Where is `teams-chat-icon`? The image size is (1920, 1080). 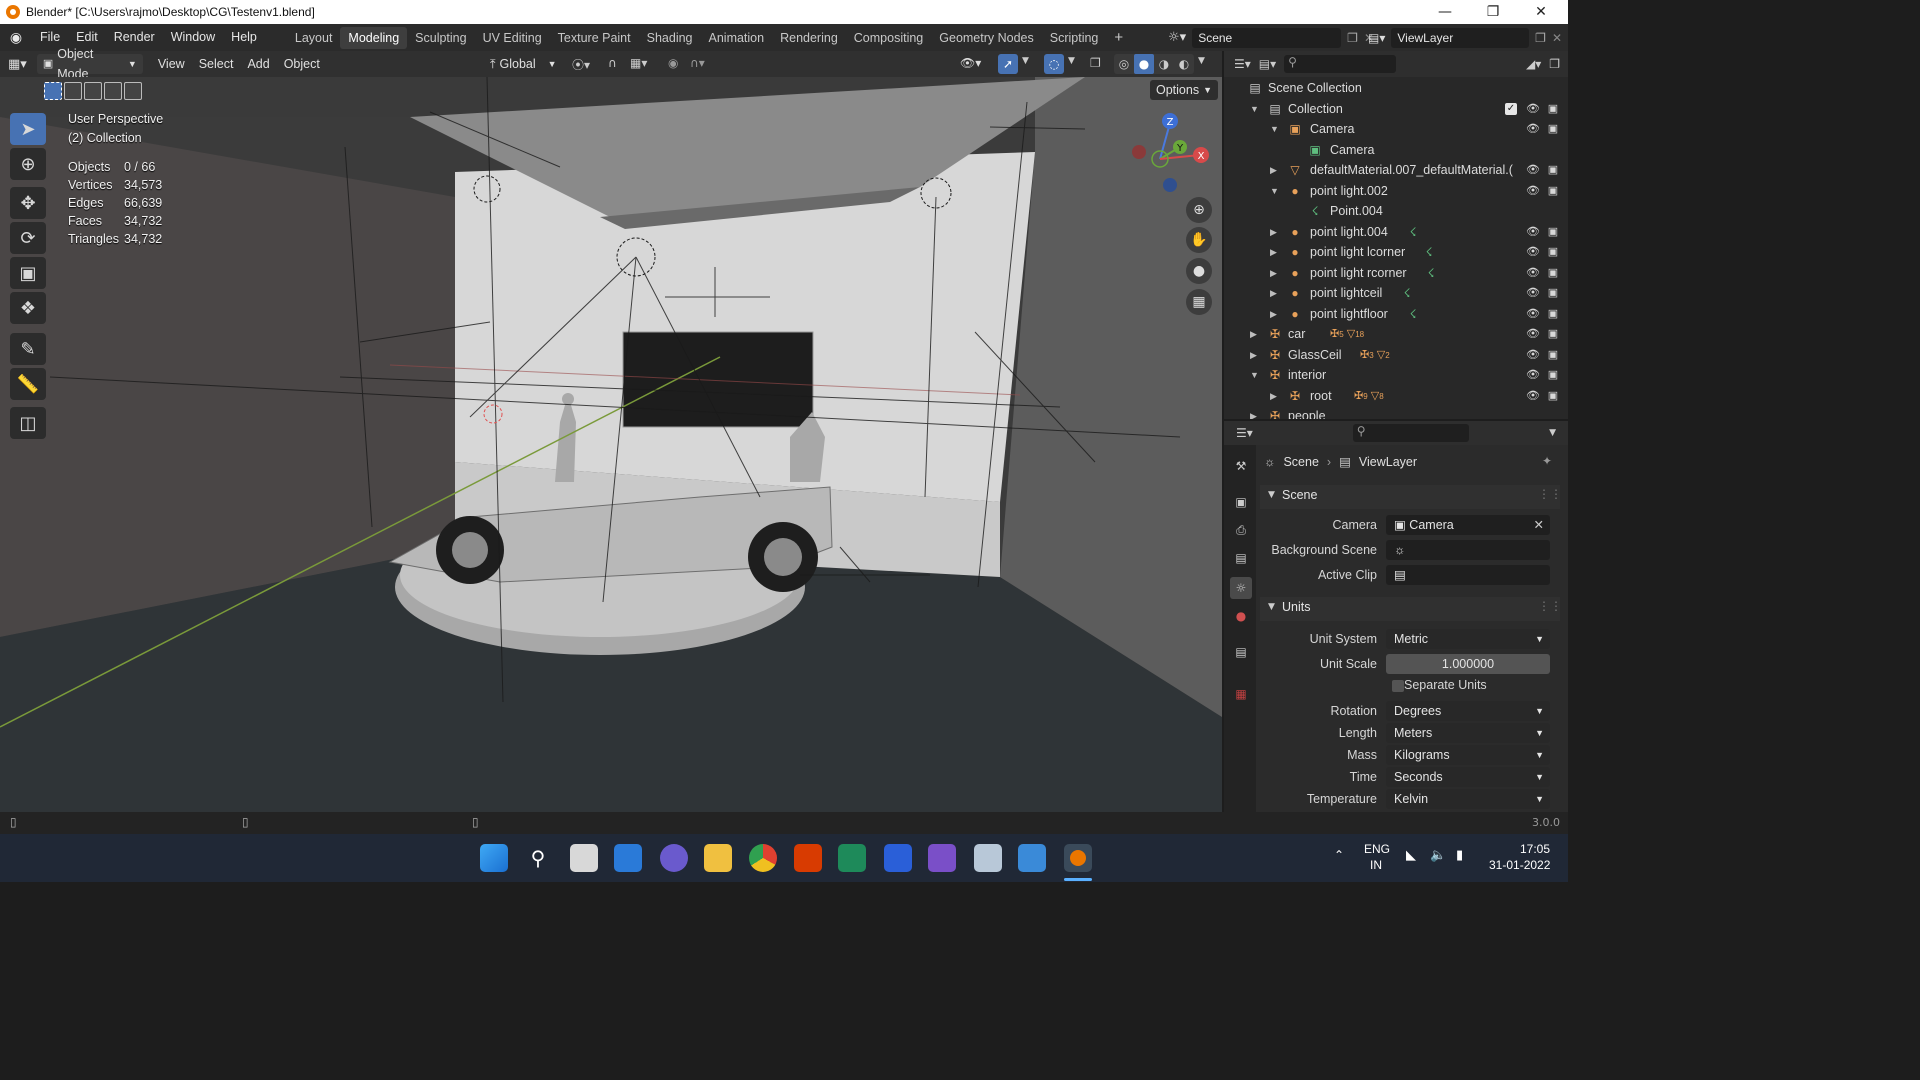
teams-chat-icon is located at coordinates (674, 858).